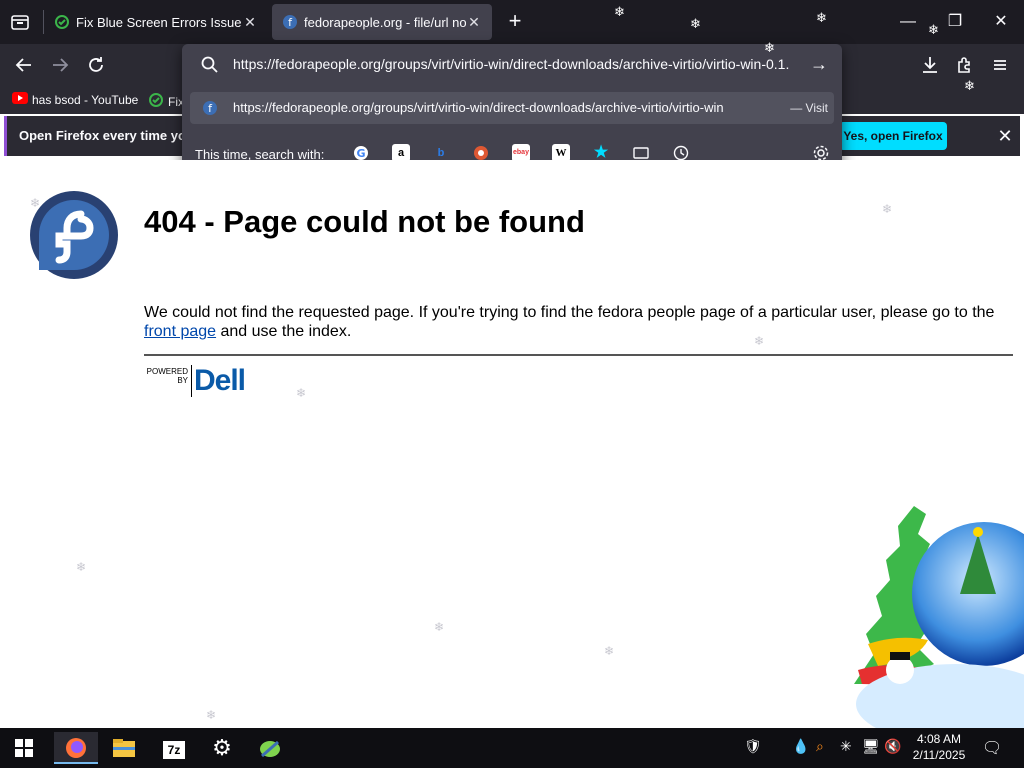 This screenshot has height=770, width=1024. I want to click on dell-wordmark: Dell, so click(218, 381).